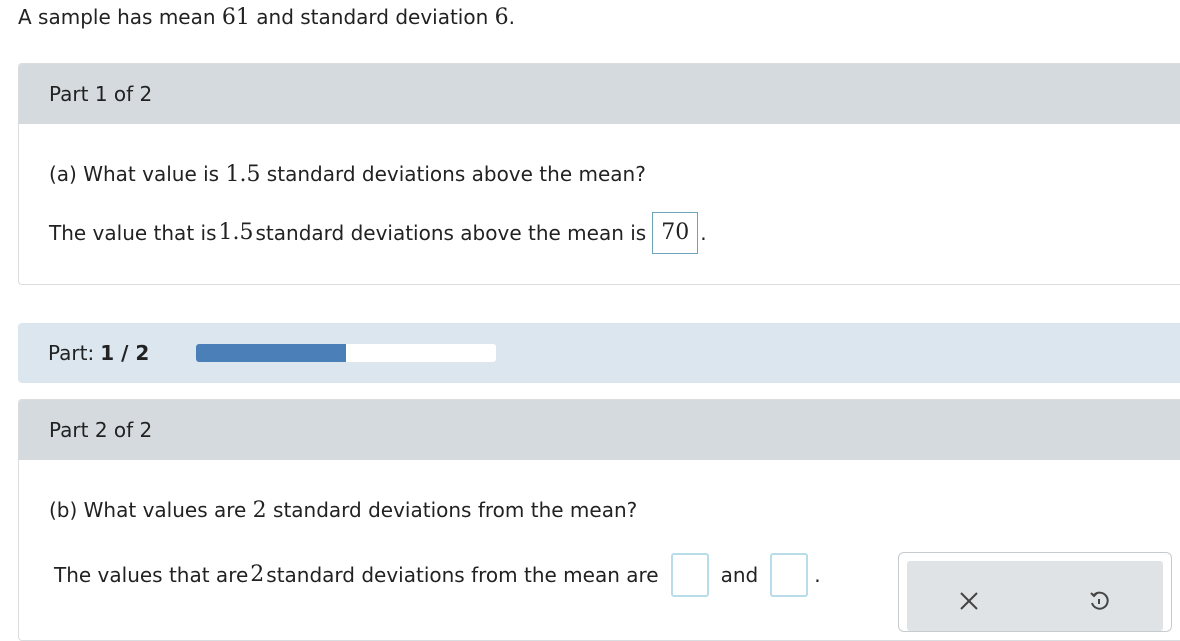 Image resolution: width=1180 pixels, height=641 pixels. I want to click on answer-toolbar-inner, so click(1035, 596).